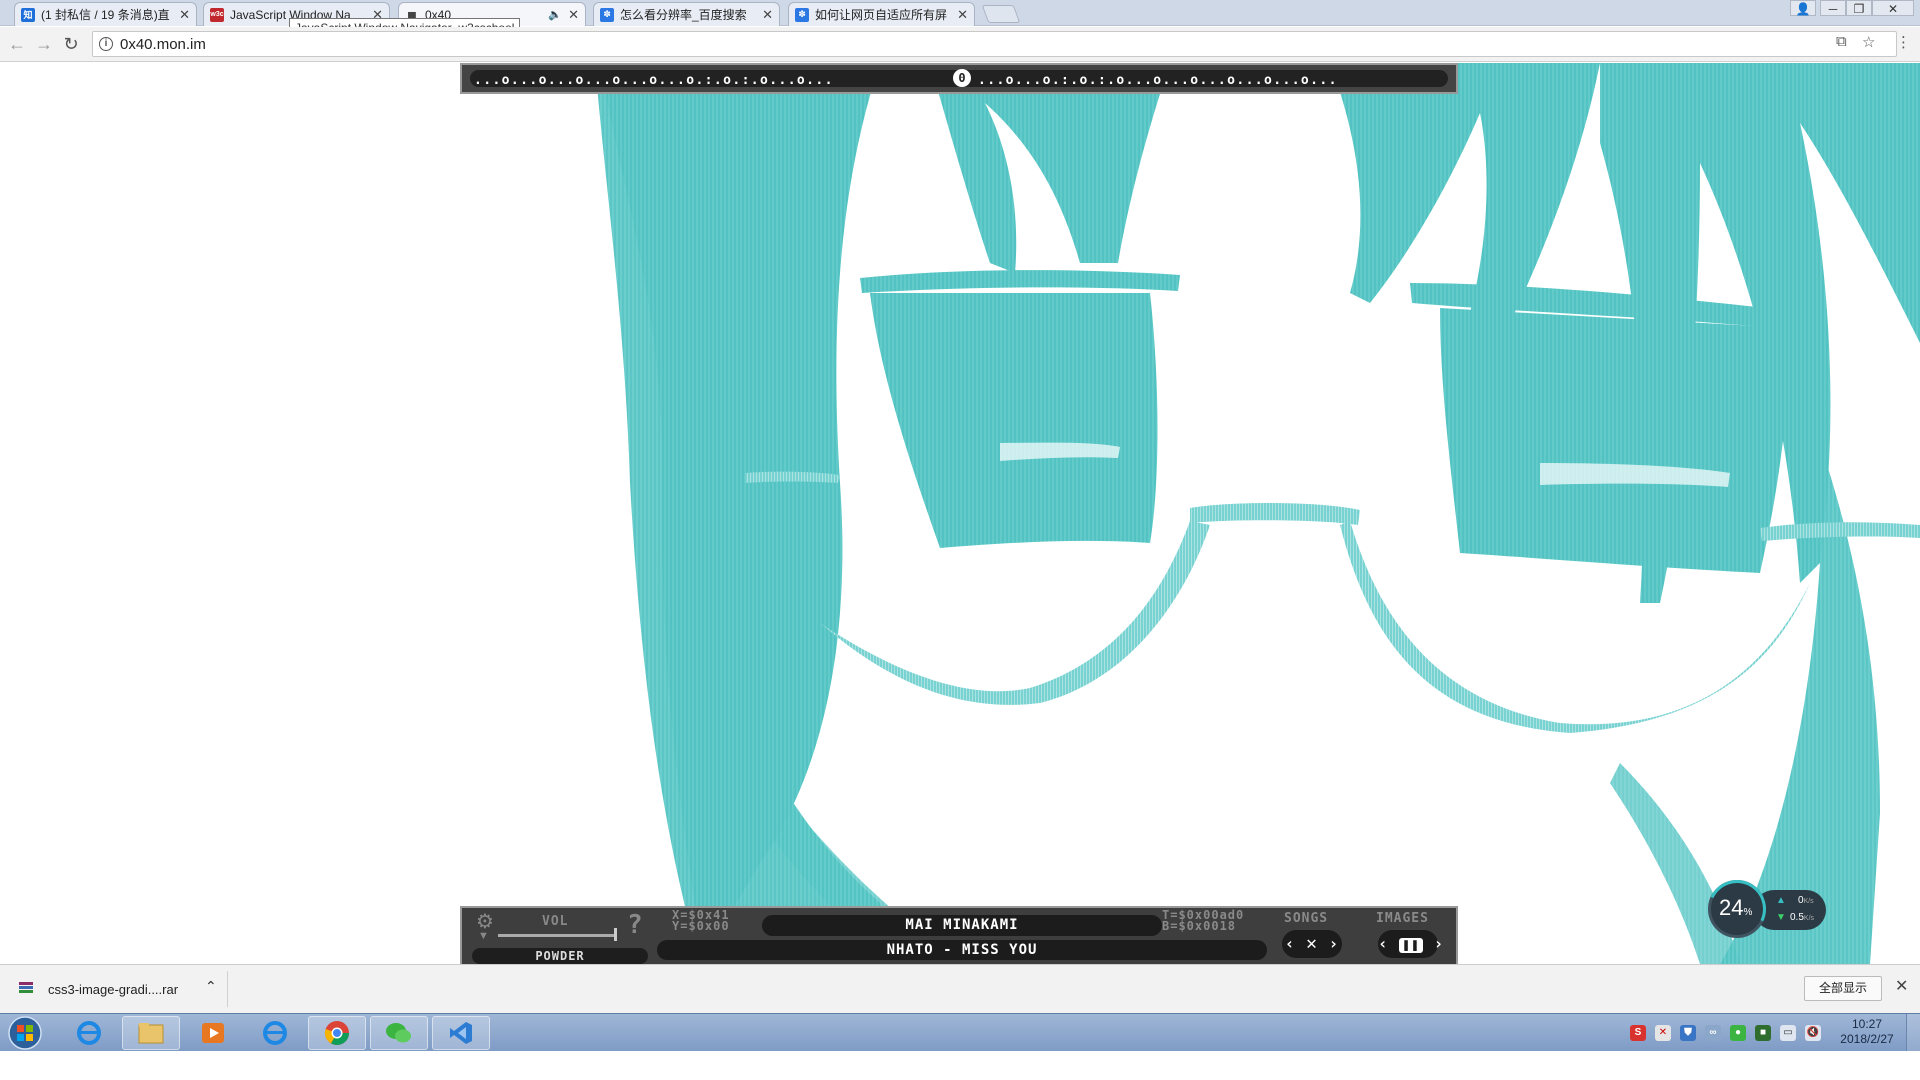  What do you see at coordinates (1290, 943) in the screenshot?
I see `prev-song-icon: ‹` at bounding box center [1290, 943].